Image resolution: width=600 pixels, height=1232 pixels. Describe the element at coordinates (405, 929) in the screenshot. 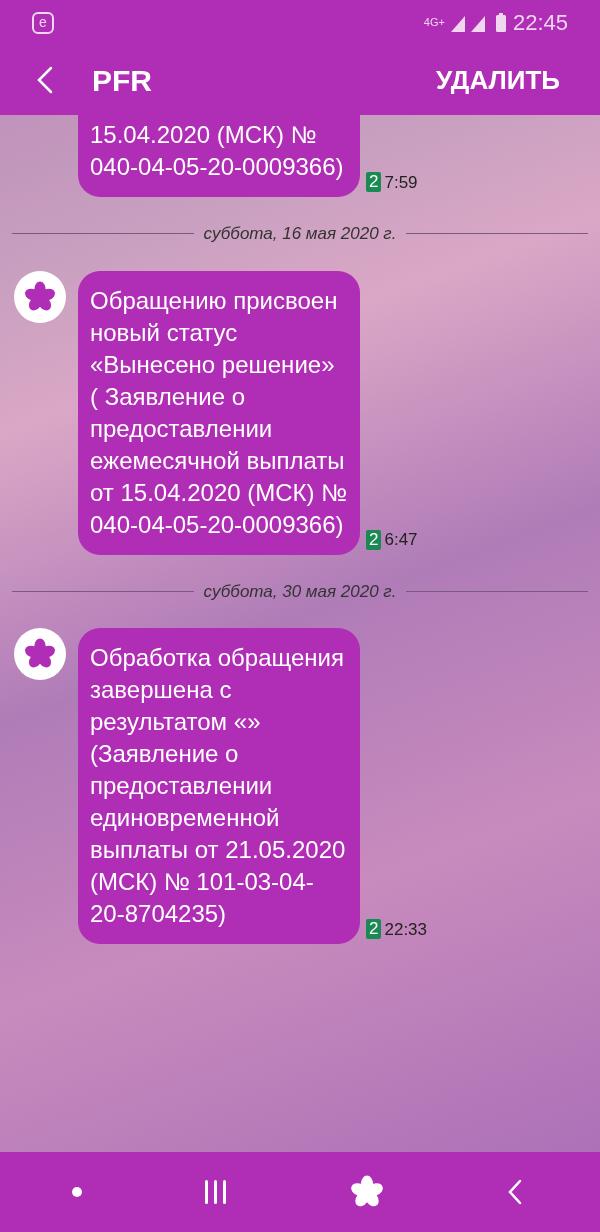

I see `message-time: 22:33` at that location.